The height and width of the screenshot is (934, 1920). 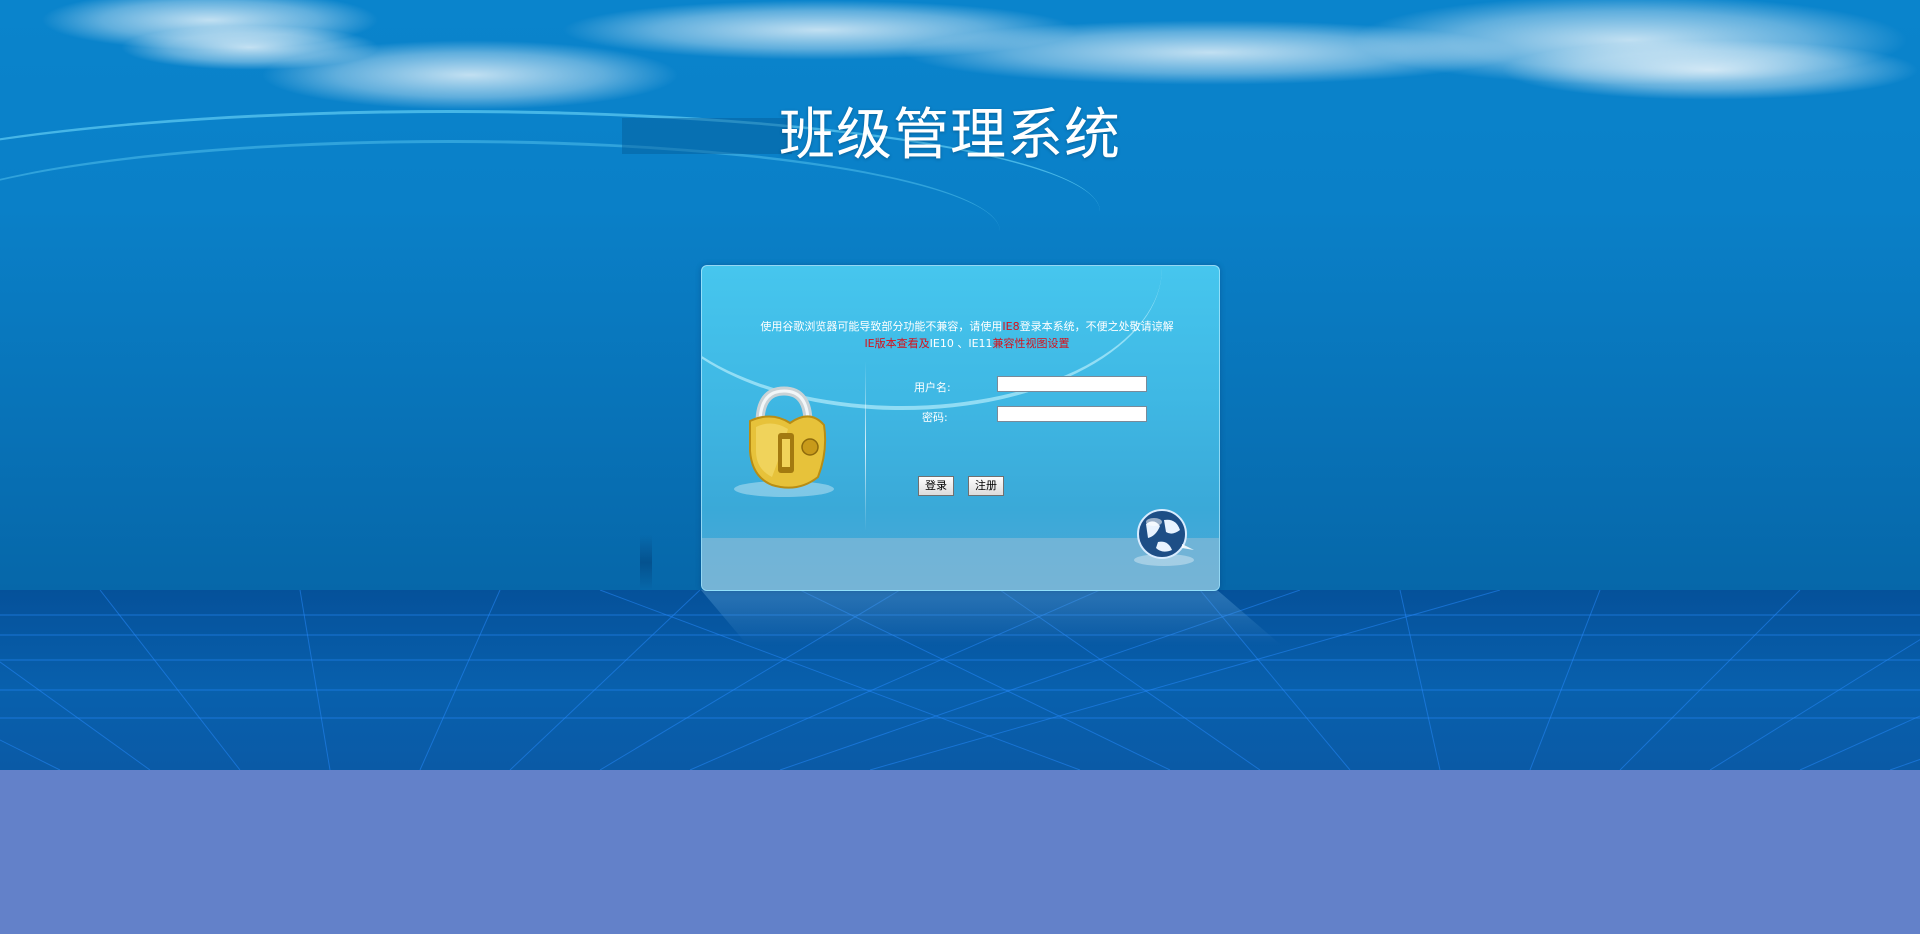 I want to click on notice-ie8: IE8, so click(x=1011, y=326).